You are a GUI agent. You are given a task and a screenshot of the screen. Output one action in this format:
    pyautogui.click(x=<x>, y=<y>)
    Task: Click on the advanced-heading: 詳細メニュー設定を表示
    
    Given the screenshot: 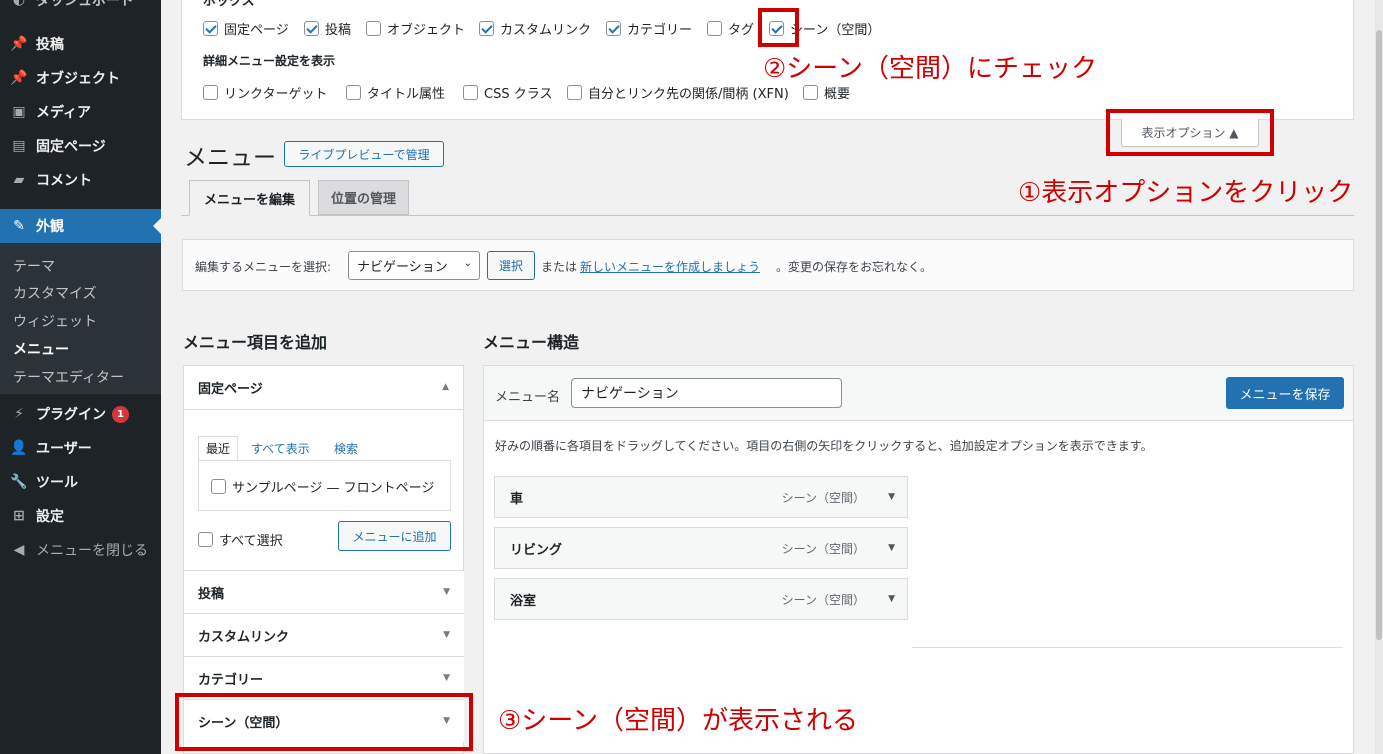 What is the action you would take?
    pyautogui.click(x=269, y=61)
    